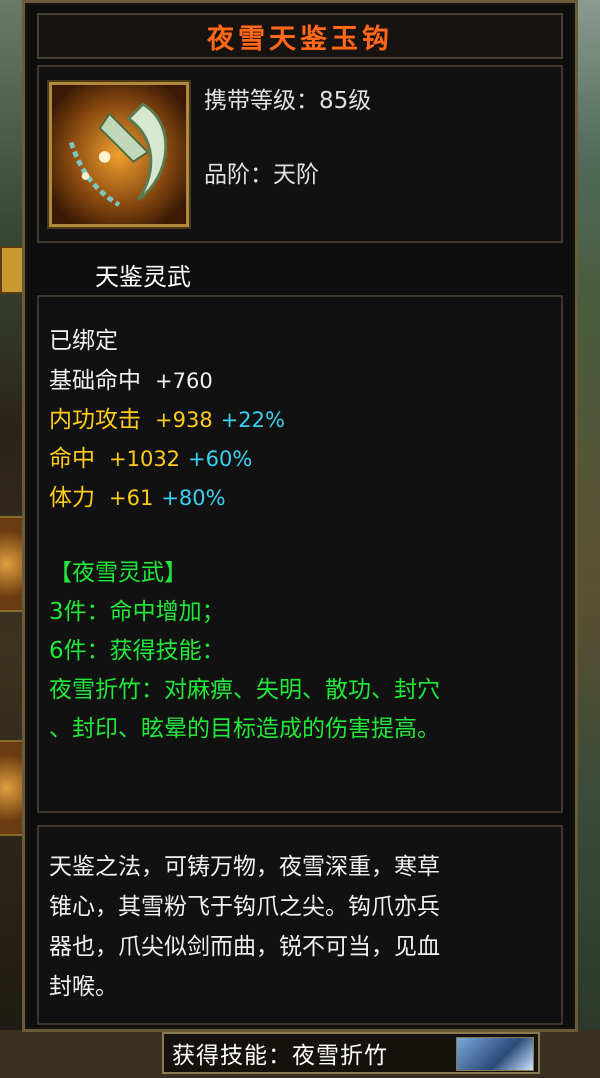  Describe the element at coordinates (244, 867) in the screenshot. I see `description-line: 天鉴之法，可铸万物，夜雪深重，寒草` at that location.